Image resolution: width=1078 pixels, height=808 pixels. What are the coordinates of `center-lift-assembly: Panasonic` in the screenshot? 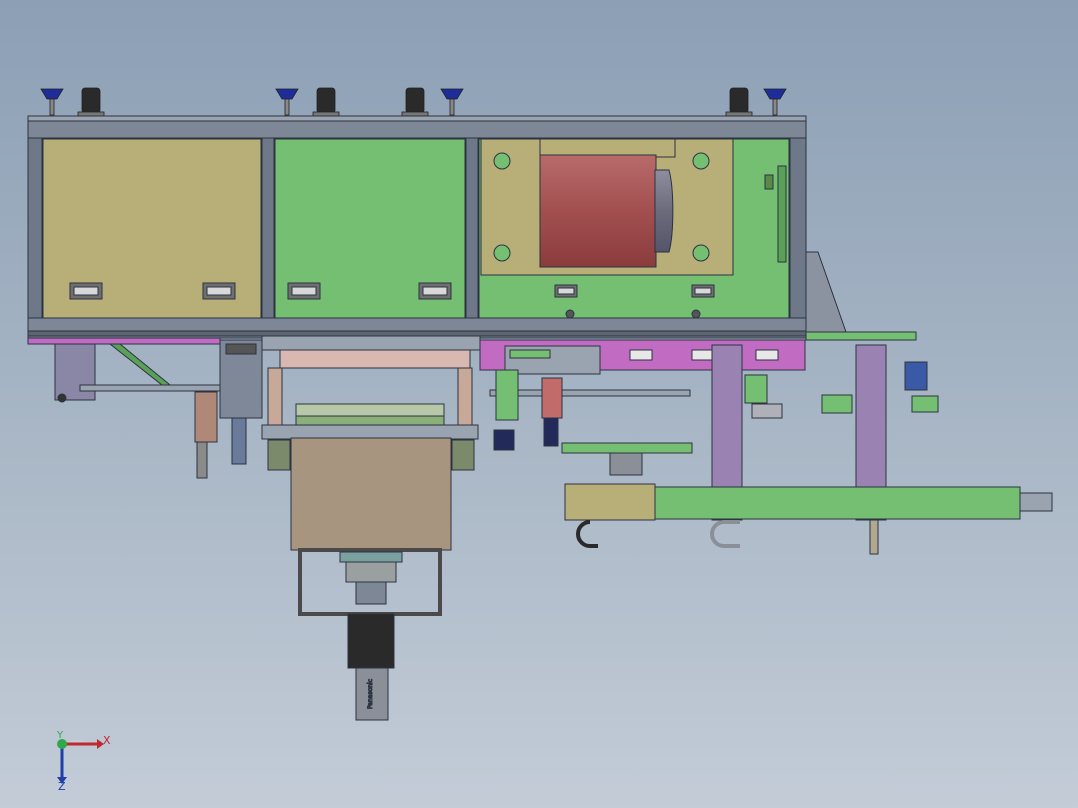 It's located at (371, 528).